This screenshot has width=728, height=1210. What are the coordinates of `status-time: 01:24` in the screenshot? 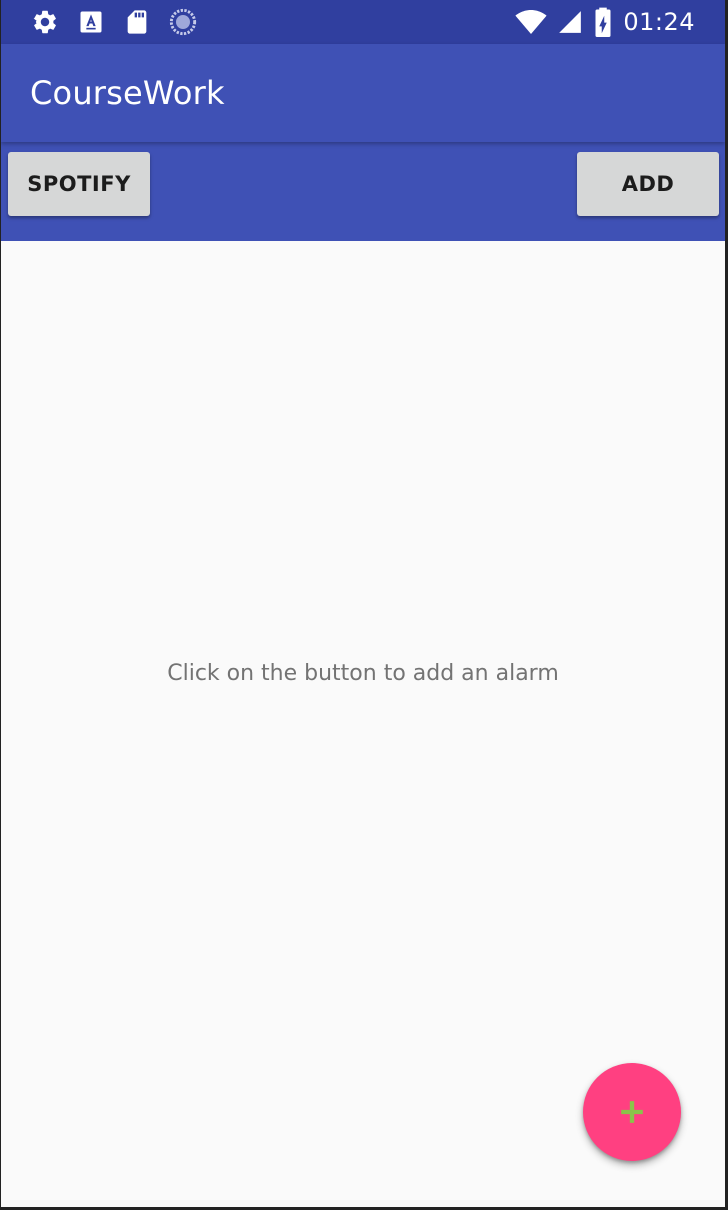 It's located at (659, 22).